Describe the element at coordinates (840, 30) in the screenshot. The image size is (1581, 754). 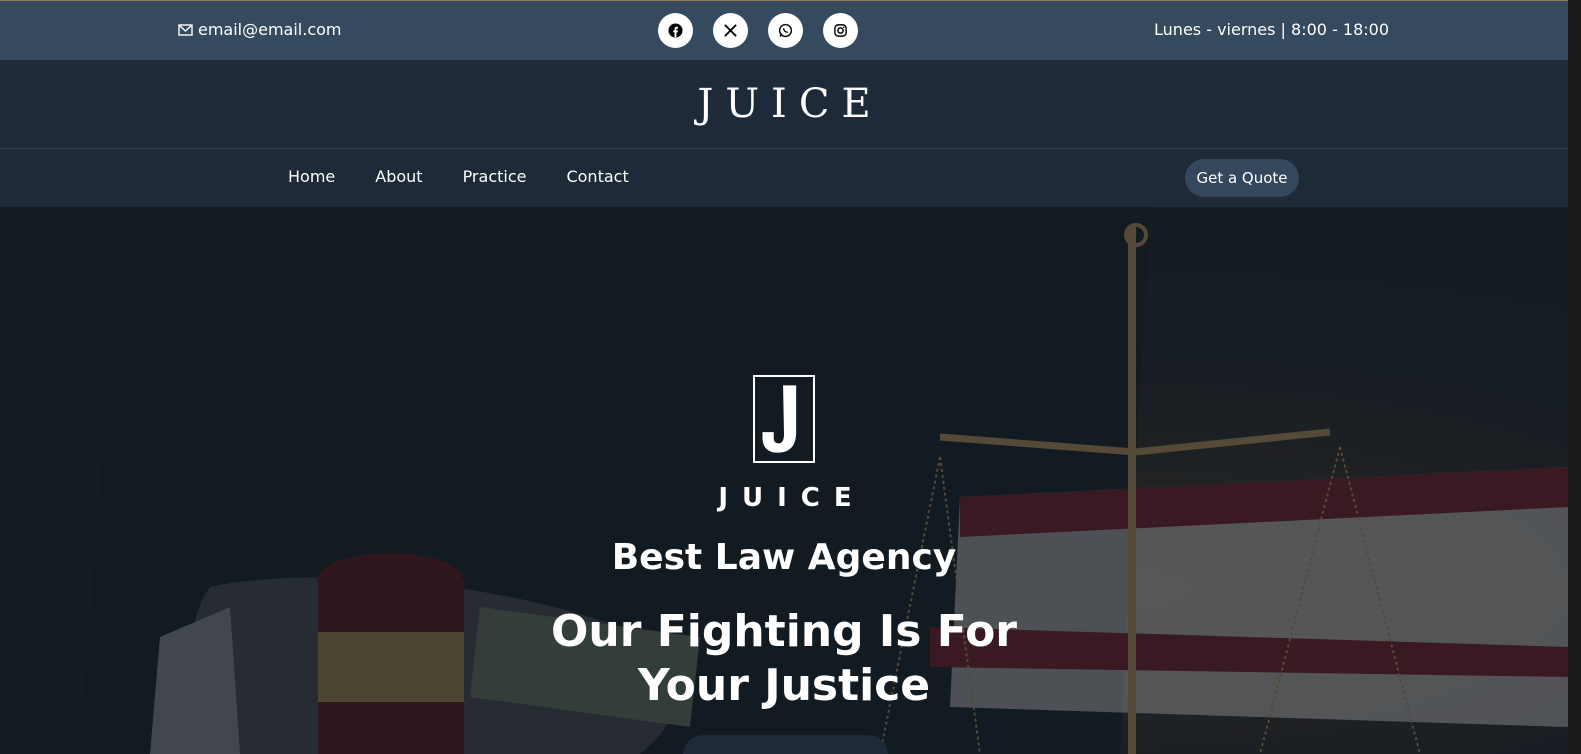
I see `instagram-icon` at that location.